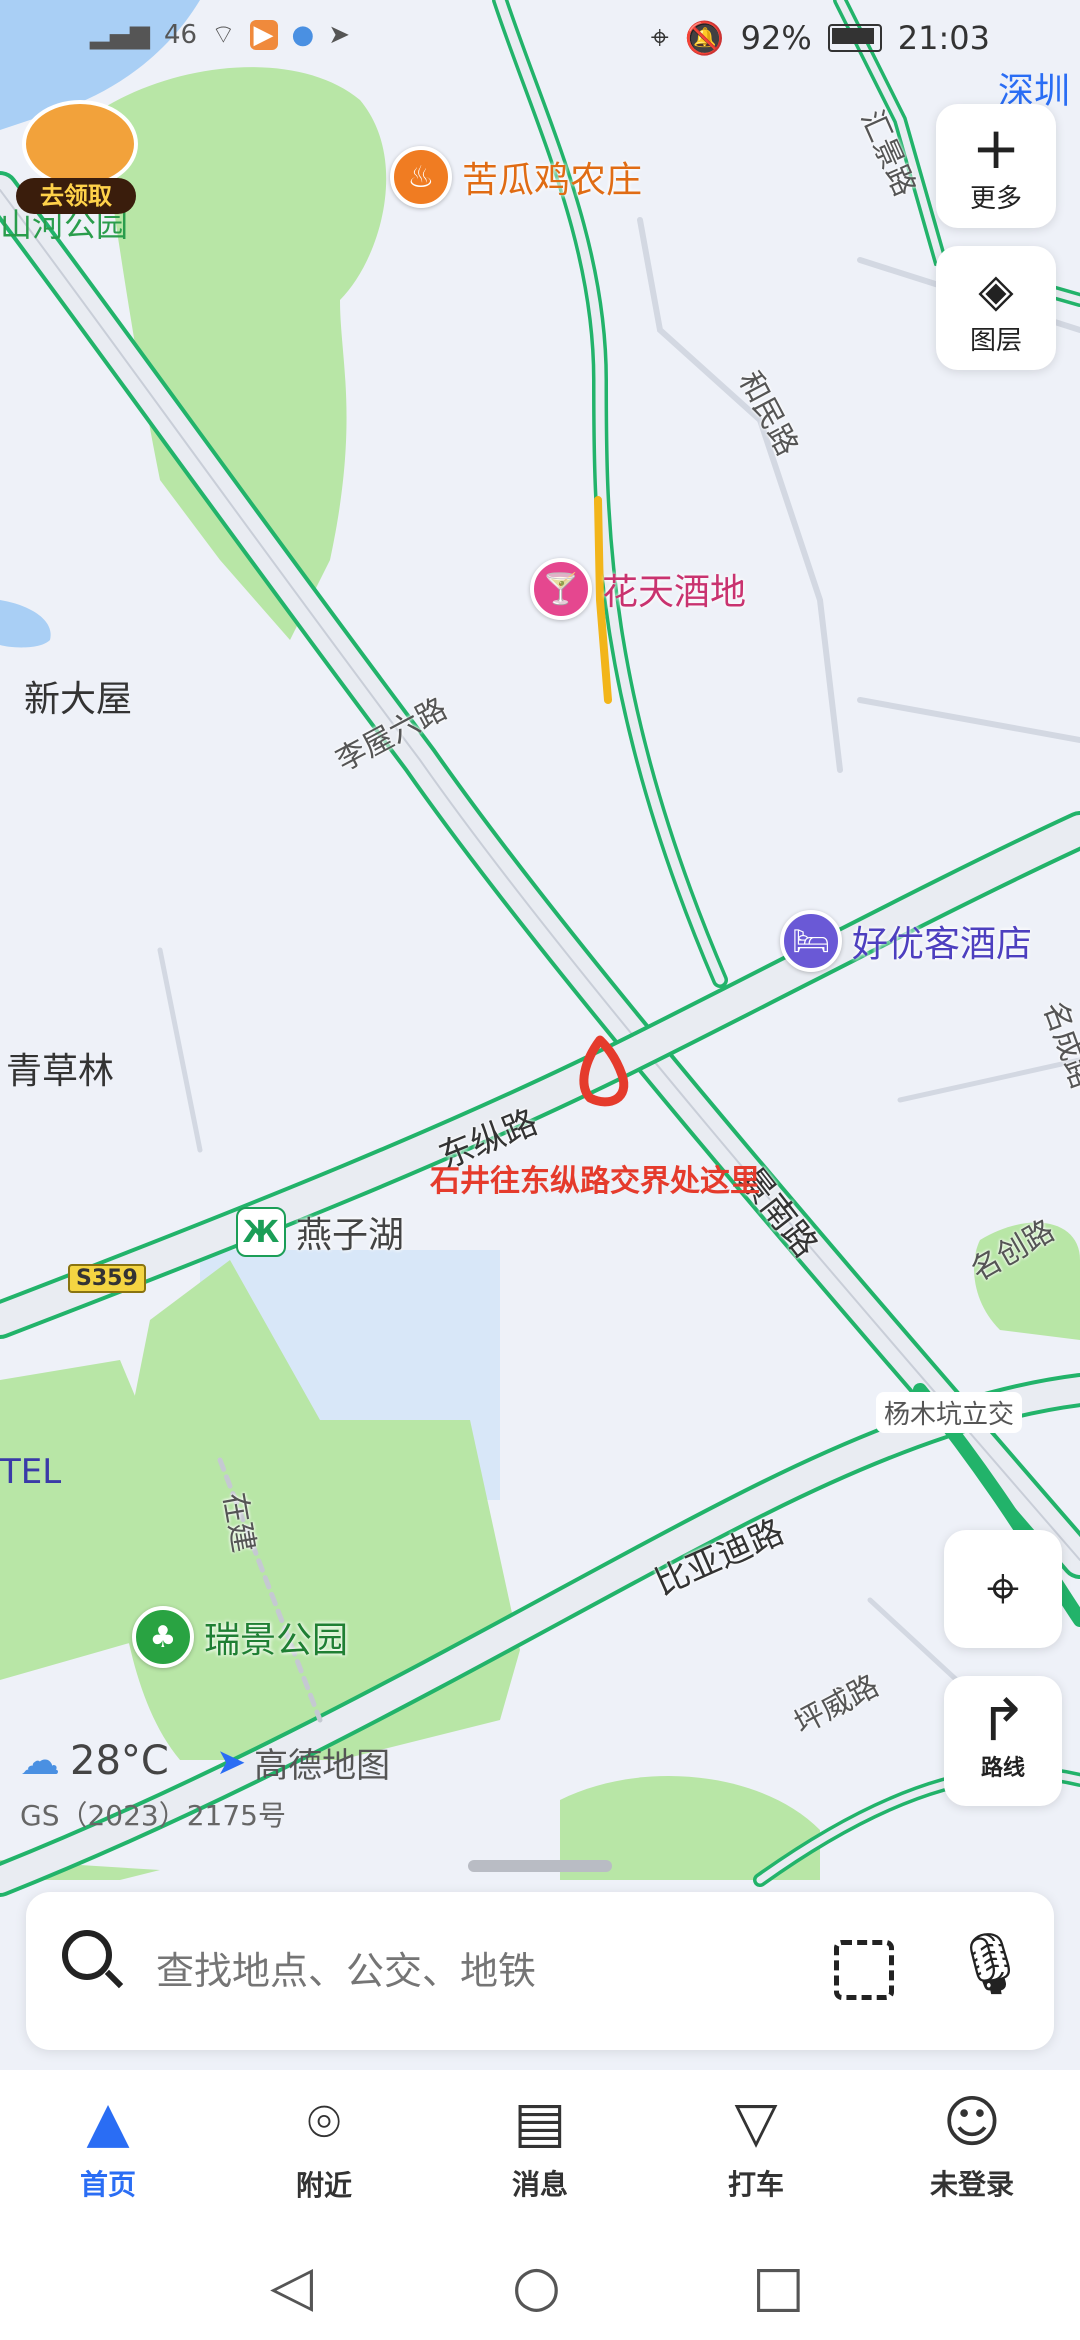 Image resolution: width=1080 pixels, height=2340 pixels. Describe the element at coordinates (942, 944) in the screenshot. I see `poi-label: 好优客酒店` at that location.